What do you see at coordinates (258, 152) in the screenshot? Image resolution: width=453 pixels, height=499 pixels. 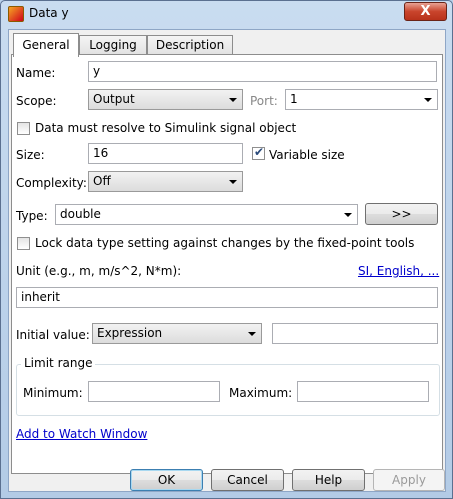 I see `variable-size-checkbox` at bounding box center [258, 152].